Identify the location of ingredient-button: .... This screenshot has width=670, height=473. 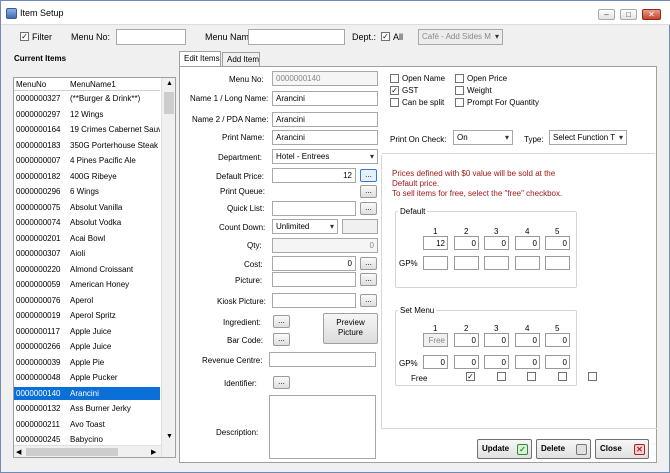
(281, 321).